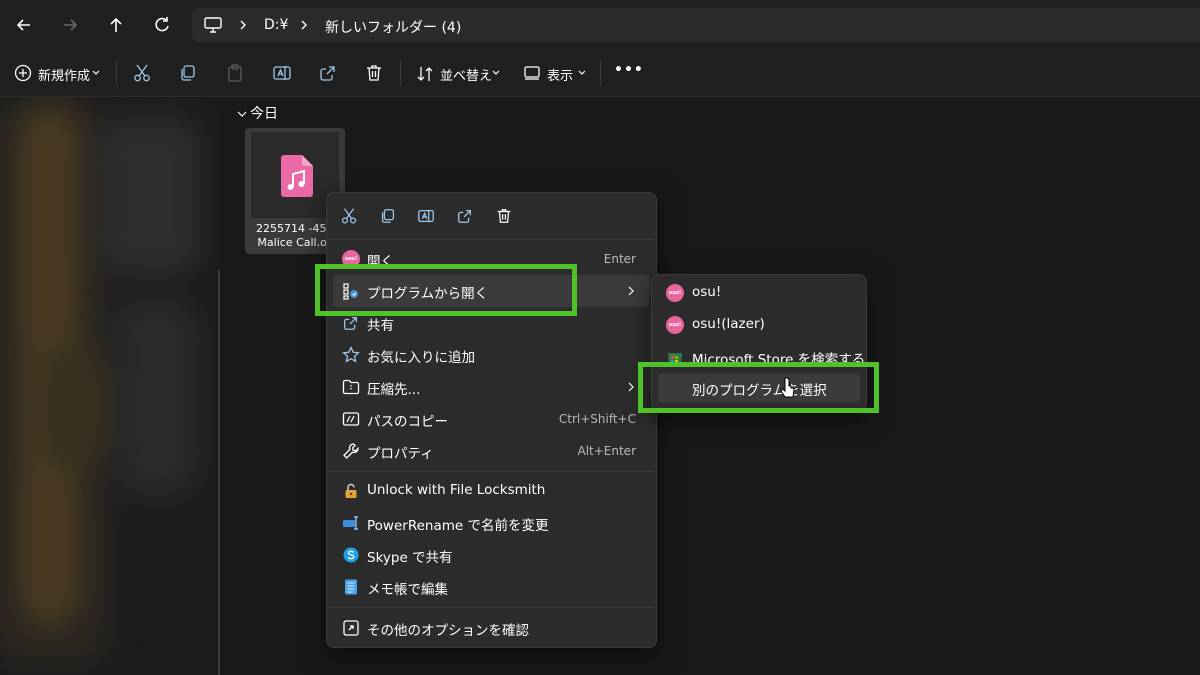 This screenshot has height=675, width=1200. Describe the element at coordinates (393, 27) in the screenshot. I see `breadcrumb-folder: 新しいフォルダー (4)` at that location.